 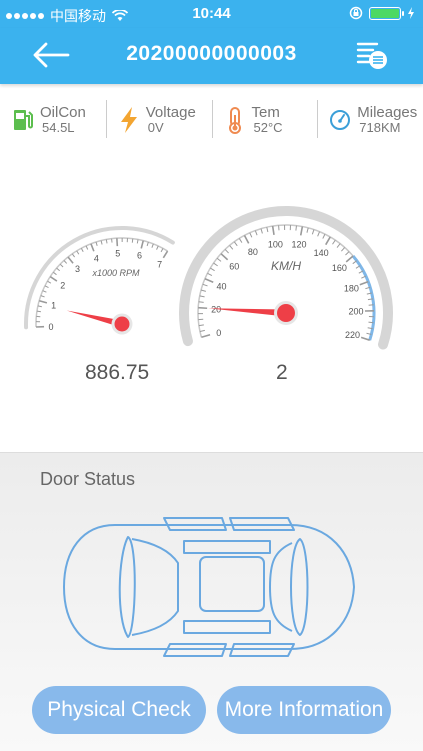 I want to click on speed-unit-label: KM/H, so click(x=286, y=266).